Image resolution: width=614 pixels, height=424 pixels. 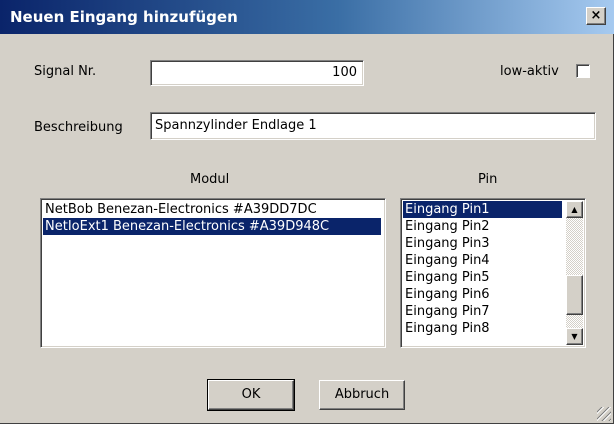 What do you see at coordinates (488, 179) in the screenshot?
I see `pin-header: Pin` at bounding box center [488, 179].